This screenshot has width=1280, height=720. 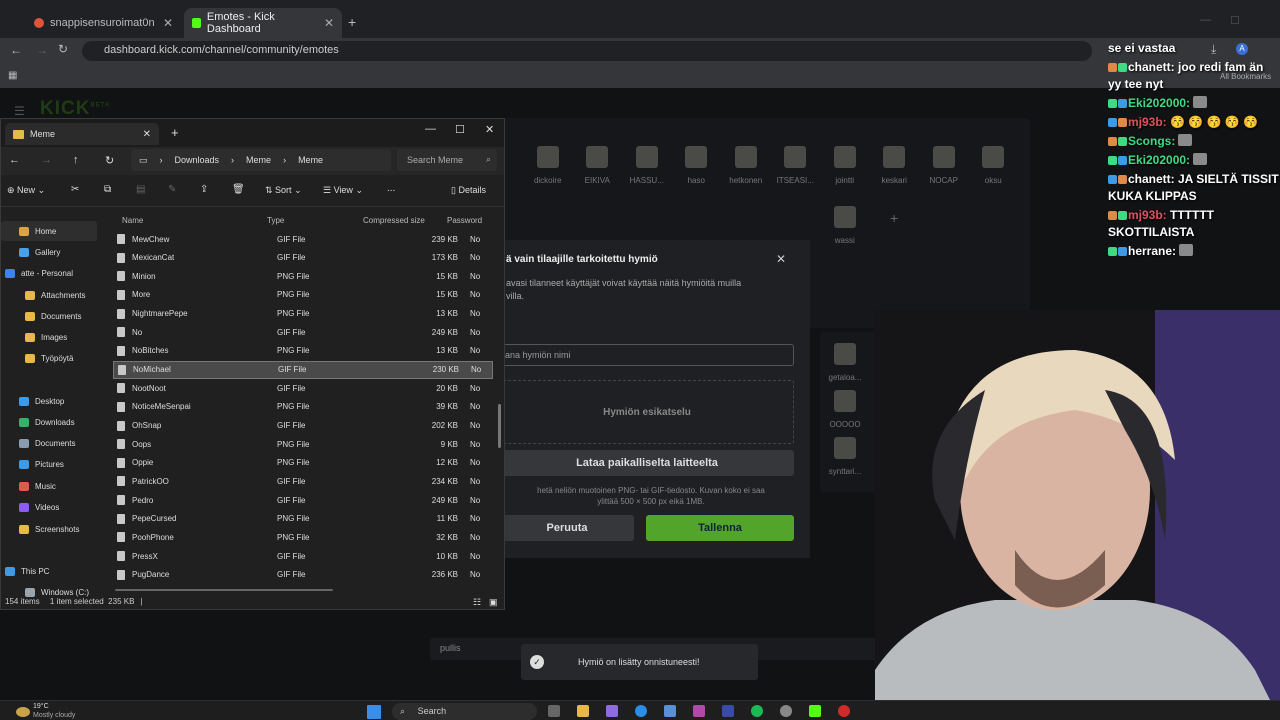 I want to click on emote-tile: jointti, so click(x=845, y=165).